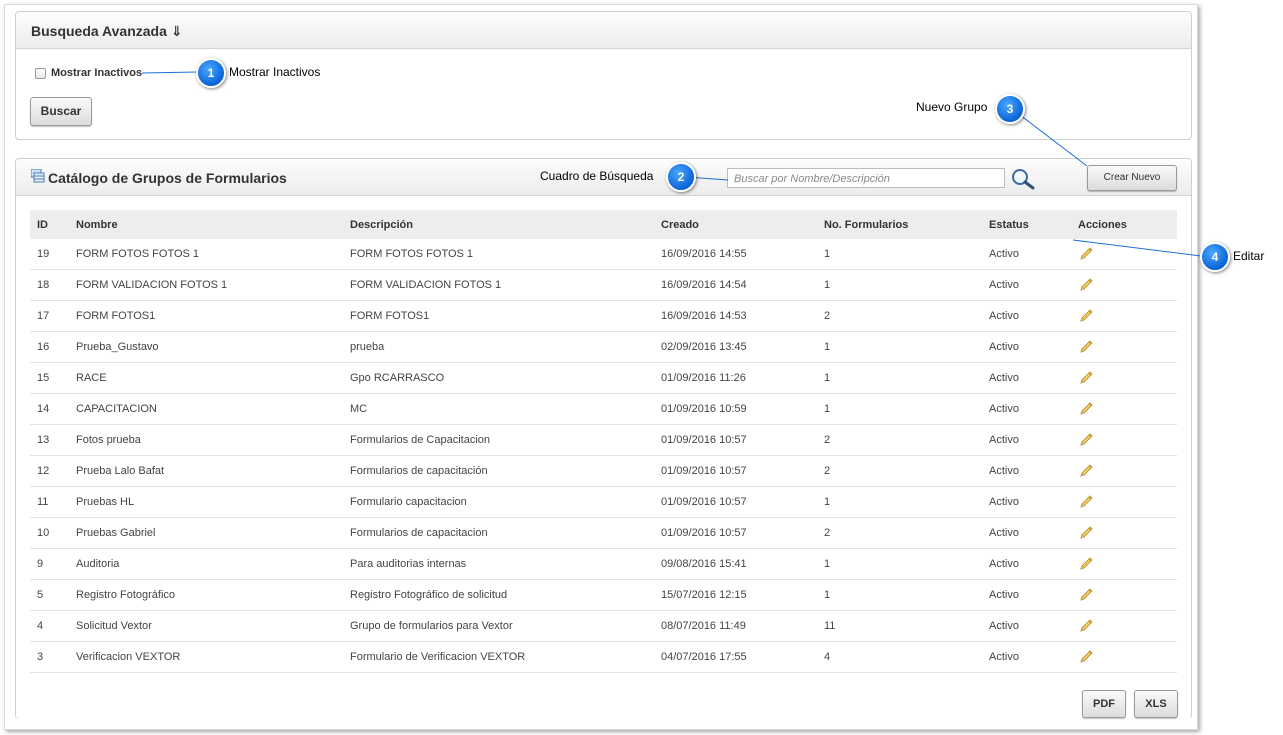 This screenshot has width=1283, height=735. What do you see at coordinates (1215, 257) in the screenshot?
I see `callout-4: 4` at bounding box center [1215, 257].